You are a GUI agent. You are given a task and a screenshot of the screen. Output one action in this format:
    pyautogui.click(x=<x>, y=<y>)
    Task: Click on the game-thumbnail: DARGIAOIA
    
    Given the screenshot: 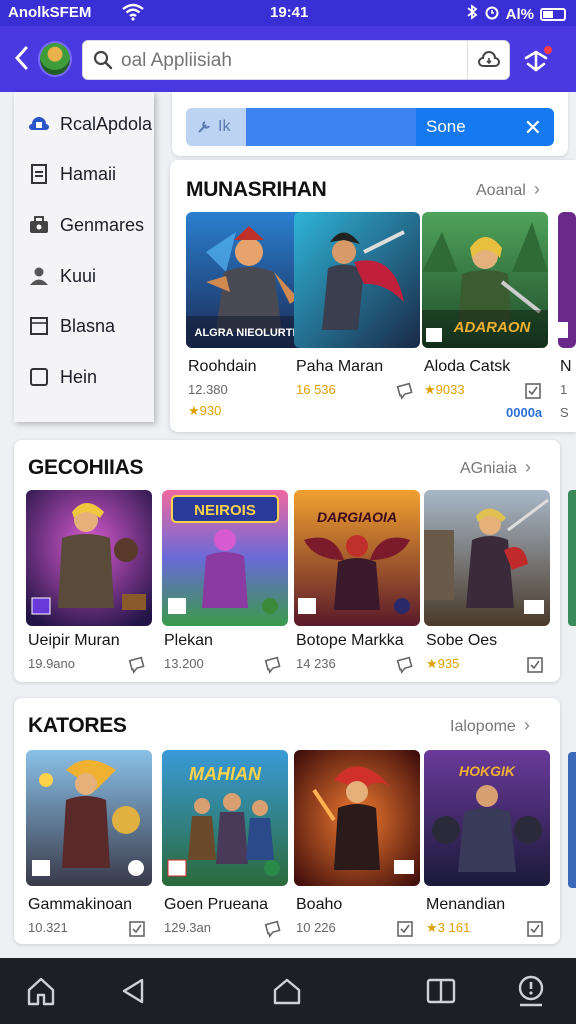 What is the action you would take?
    pyautogui.click(x=357, y=558)
    